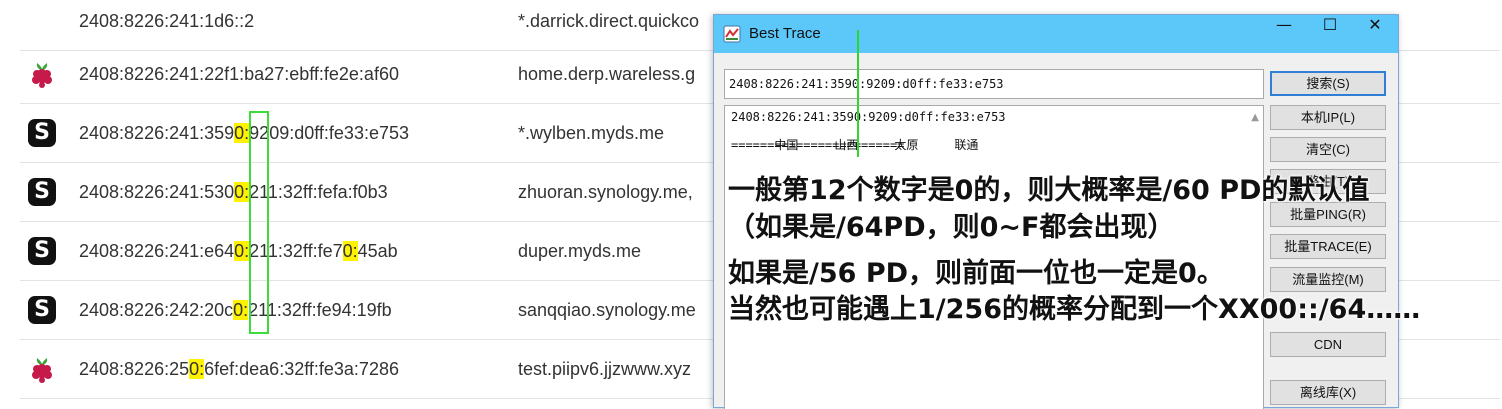 Image resolution: width=1502 pixels, height=409 pixels. I want to click on ip-address: 2408:8226:241:e640:211:32ff:fe70:45ab, so click(238, 251).